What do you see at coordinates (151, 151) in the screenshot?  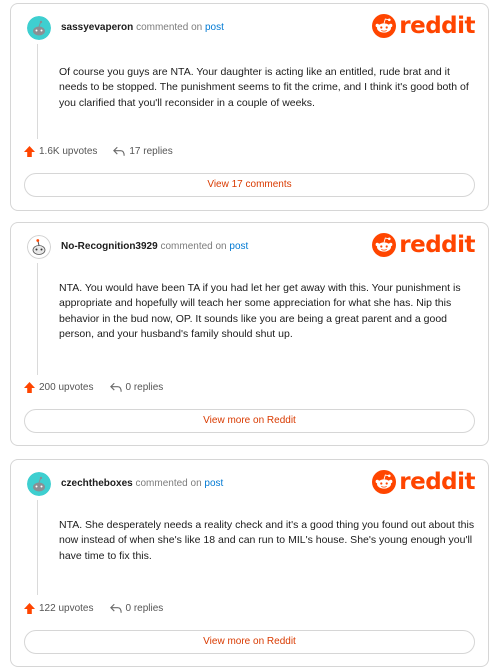 I see `reply-count: 17 replies` at bounding box center [151, 151].